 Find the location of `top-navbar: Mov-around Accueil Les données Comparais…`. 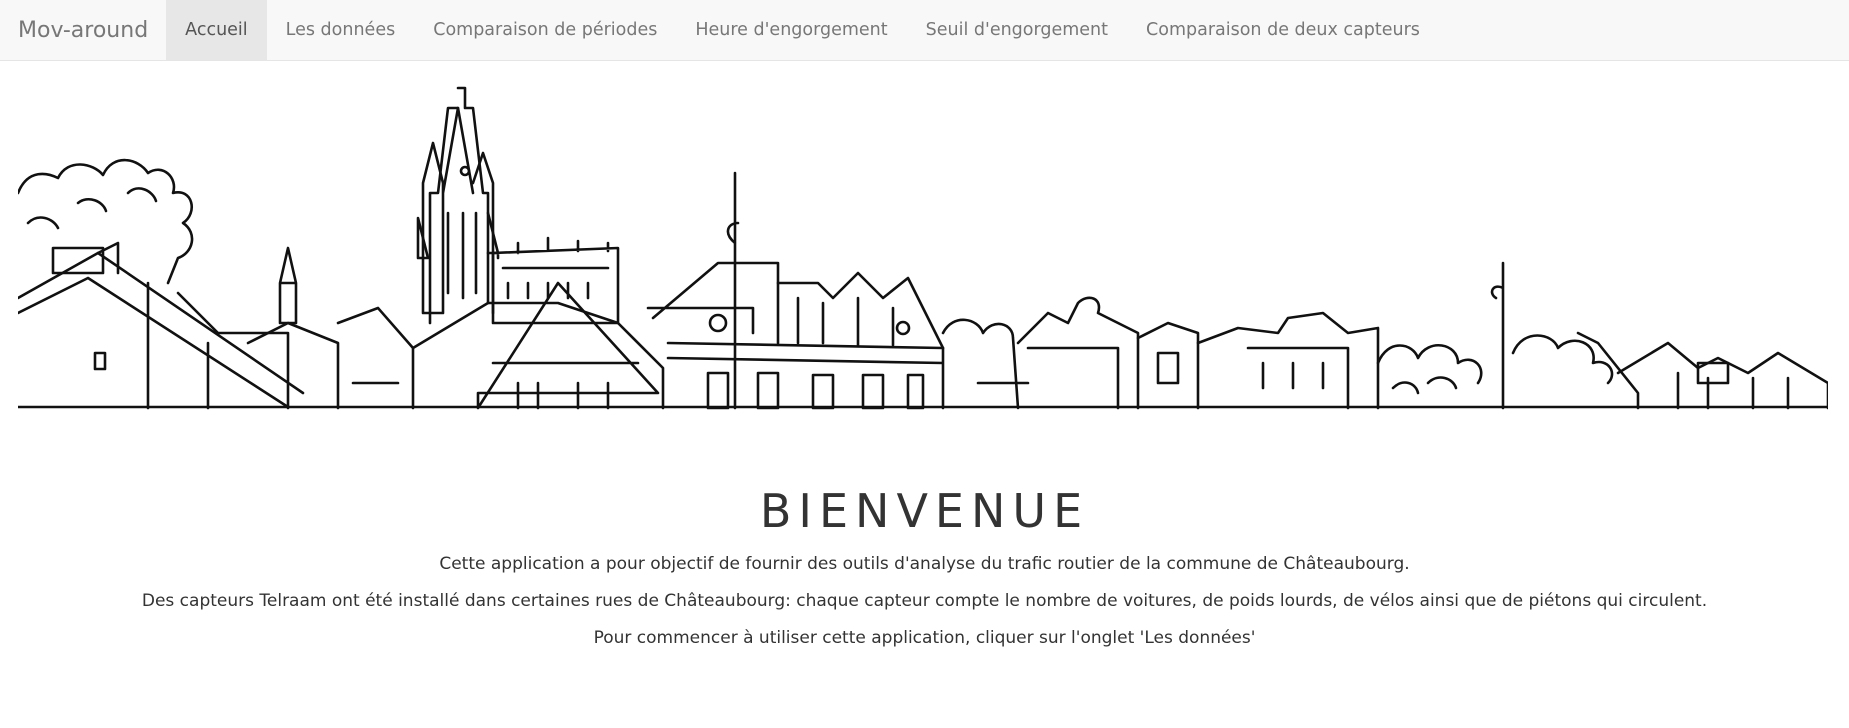

top-navbar: Mov-around Accueil Les données Comparais… is located at coordinates (924, 30).